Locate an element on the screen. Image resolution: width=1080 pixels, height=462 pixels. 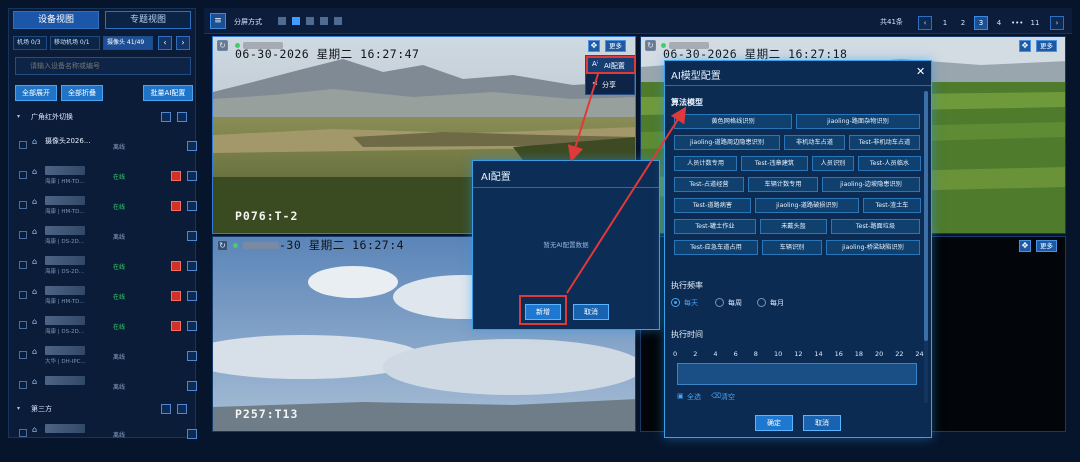
radio-daily is located at coordinates (675, 302).